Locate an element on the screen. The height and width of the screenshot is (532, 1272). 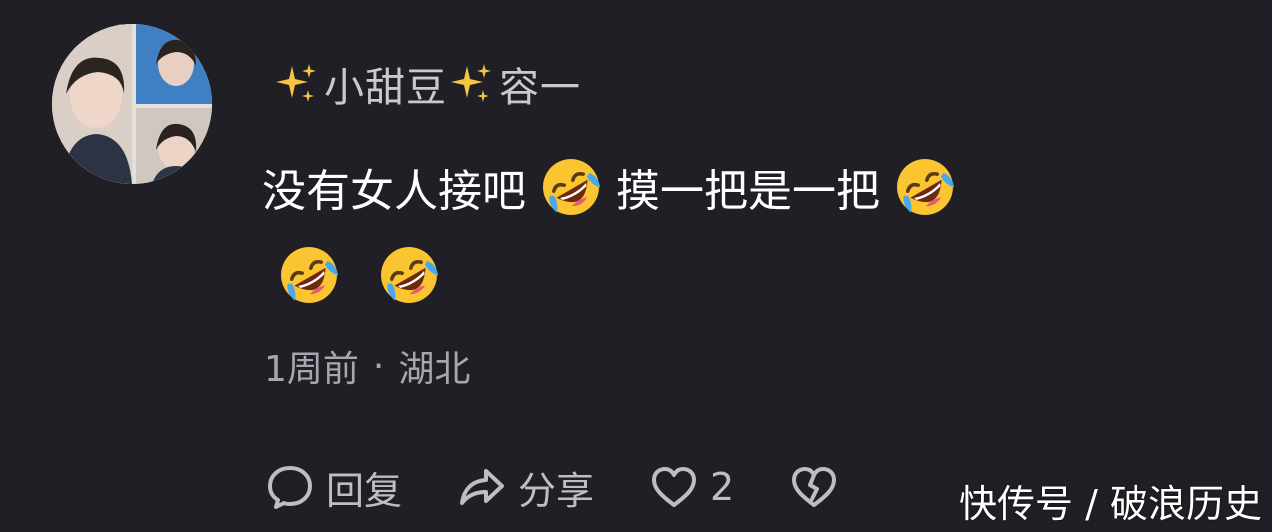
comment-time: 1周前 is located at coordinates (311, 369).